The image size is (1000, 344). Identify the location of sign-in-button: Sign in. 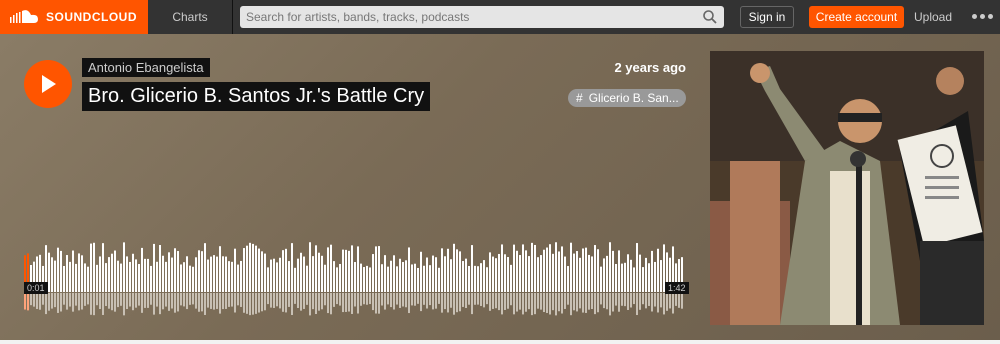
(767, 17).